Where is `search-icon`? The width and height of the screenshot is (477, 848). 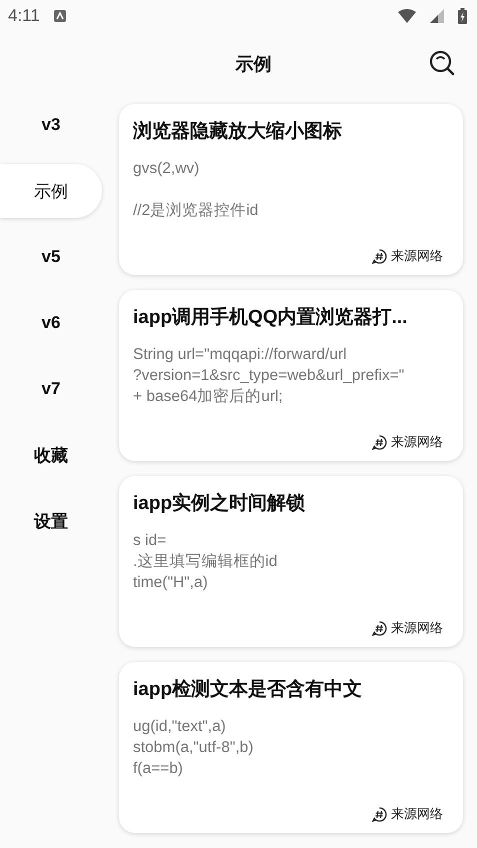
search-icon is located at coordinates (442, 63).